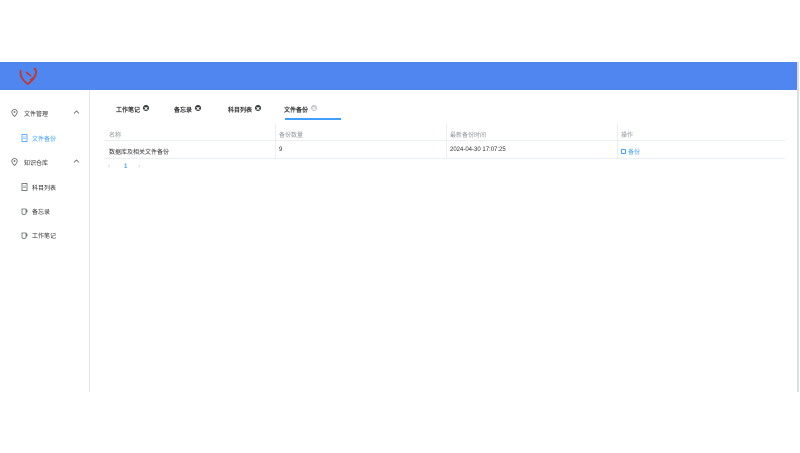 This screenshot has width=800, height=453. I want to click on sidebar-item-subject-list: 科目列表, so click(44, 187).